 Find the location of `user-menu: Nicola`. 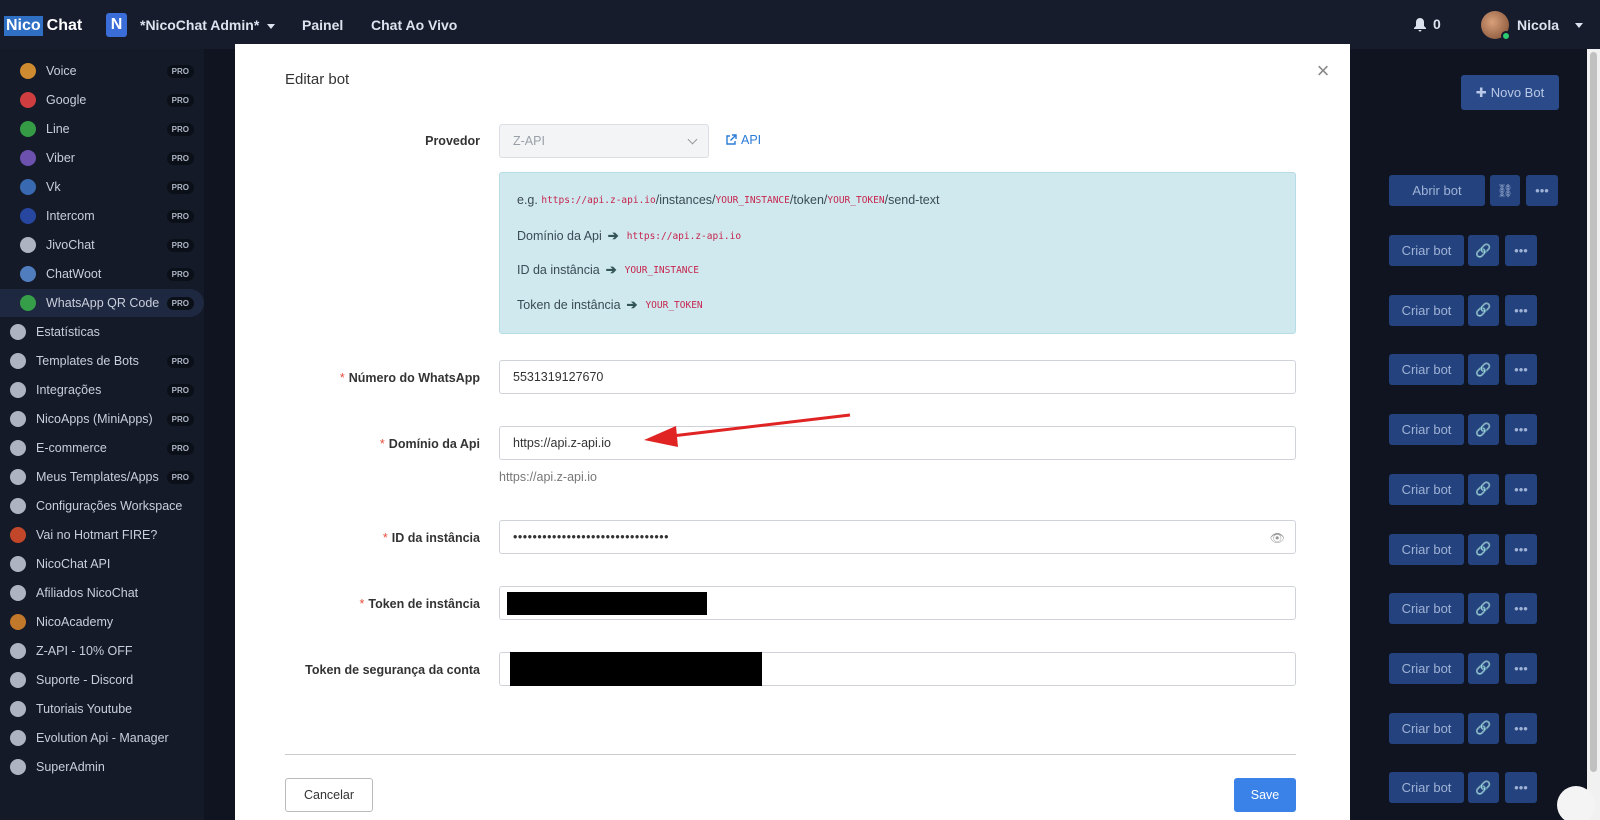

user-menu: Nicola is located at coordinates (1532, 26).